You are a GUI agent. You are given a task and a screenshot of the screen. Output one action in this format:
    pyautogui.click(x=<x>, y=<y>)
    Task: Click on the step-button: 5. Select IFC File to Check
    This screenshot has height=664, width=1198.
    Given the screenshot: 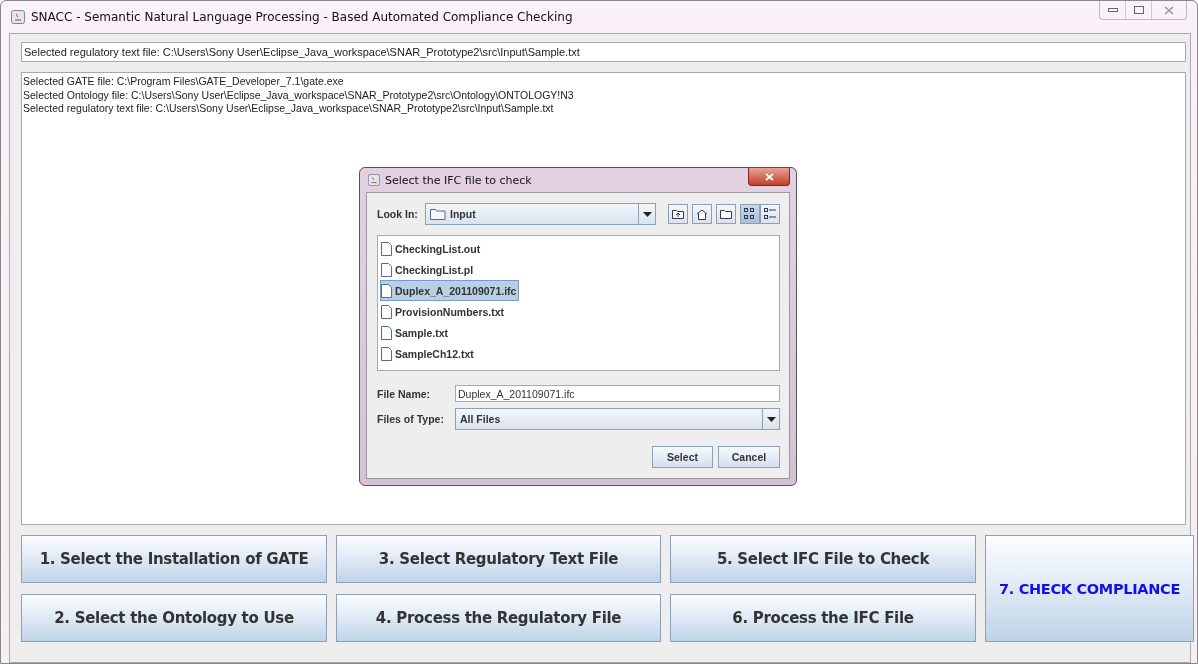 What is the action you would take?
    pyautogui.click(x=823, y=559)
    